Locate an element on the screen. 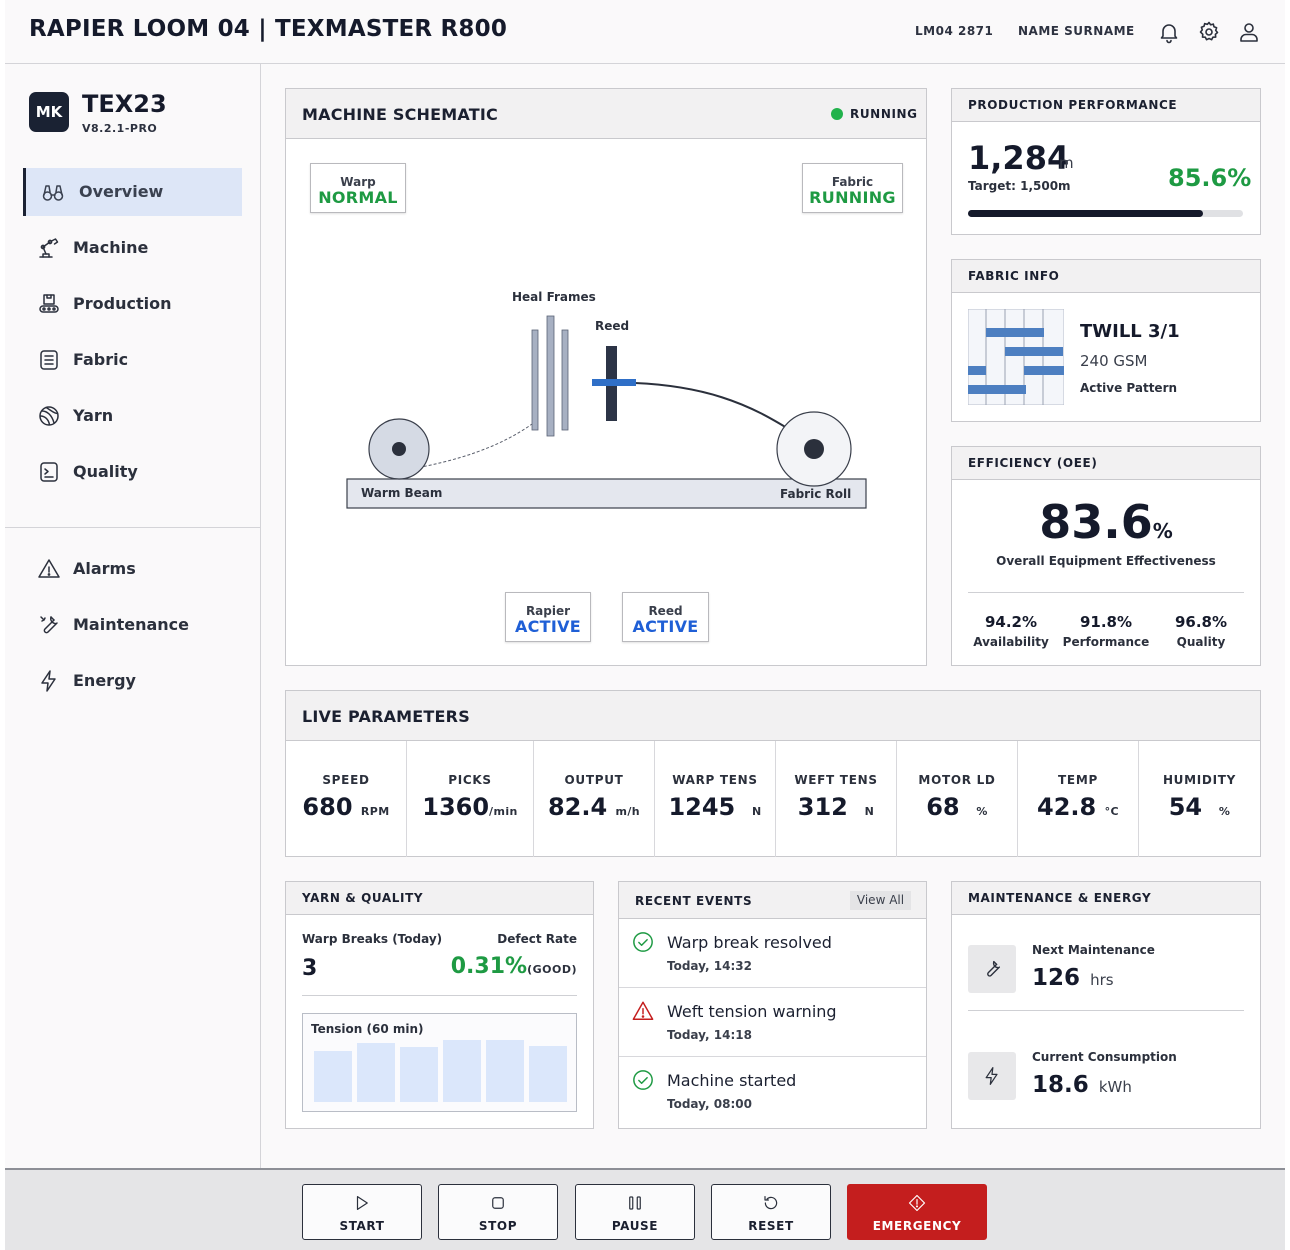  sidebar-item-label: Fabric is located at coordinates (101, 359).